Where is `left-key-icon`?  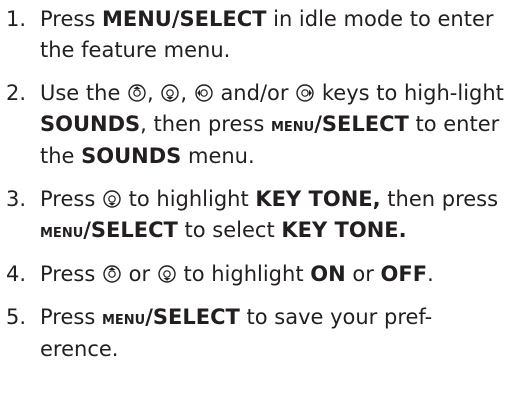 left-key-icon is located at coordinates (204, 93).